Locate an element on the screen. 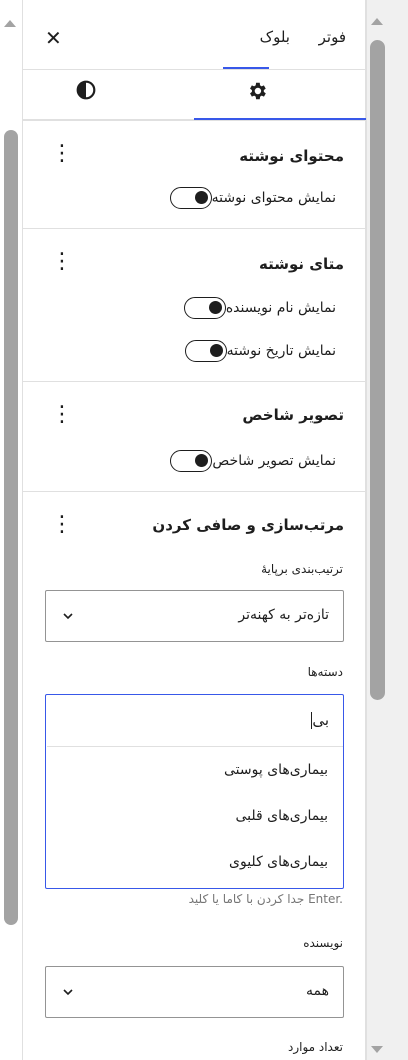  categories-help-text: جدا کردن با کاما یا کلید Enter. is located at coordinates (265, 899).